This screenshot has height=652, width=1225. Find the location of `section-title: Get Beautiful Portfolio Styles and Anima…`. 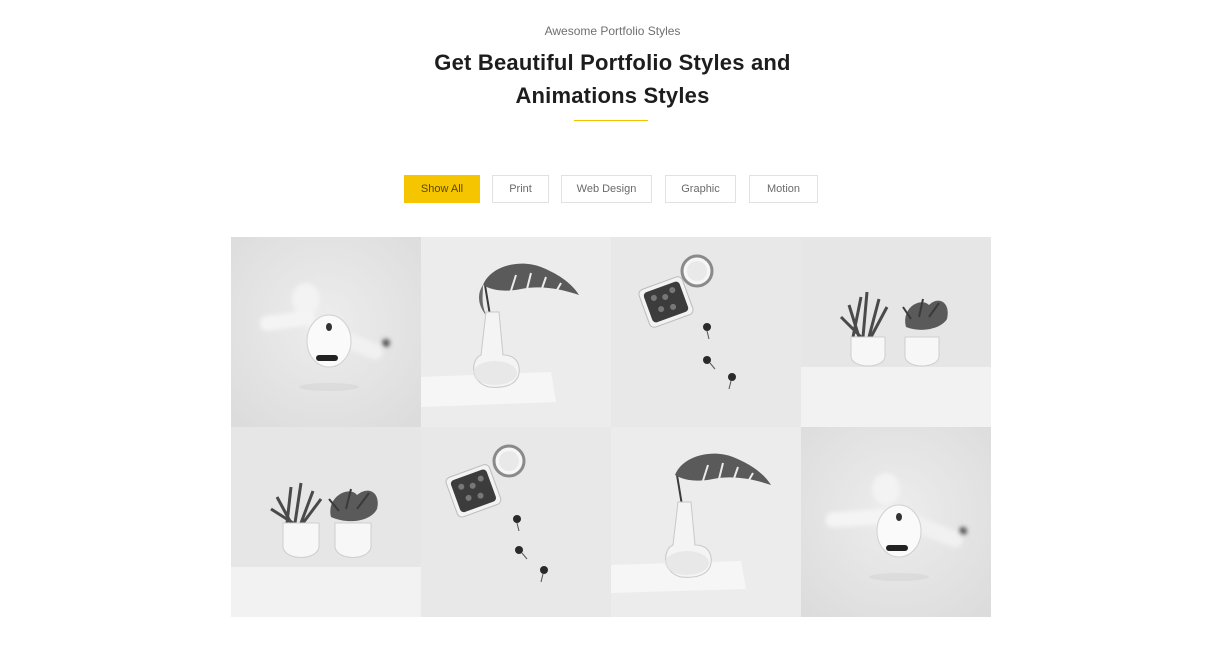

section-title: Get Beautiful Portfolio Styles and Anima… is located at coordinates (612, 79).